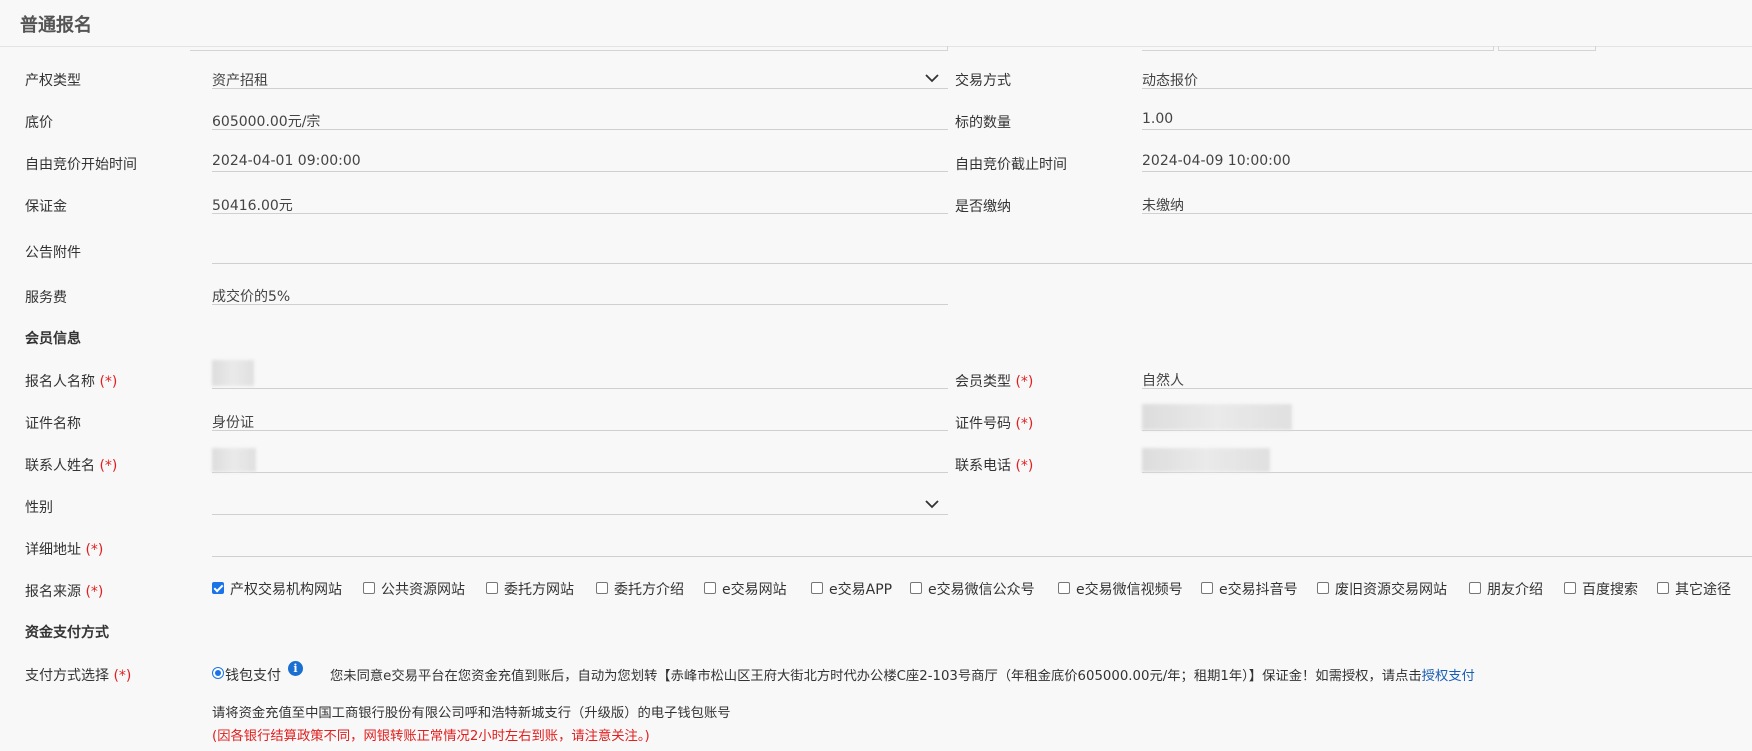  What do you see at coordinates (1129, 589) in the screenshot?
I see `source-option-label: e交易微信视频号` at bounding box center [1129, 589].